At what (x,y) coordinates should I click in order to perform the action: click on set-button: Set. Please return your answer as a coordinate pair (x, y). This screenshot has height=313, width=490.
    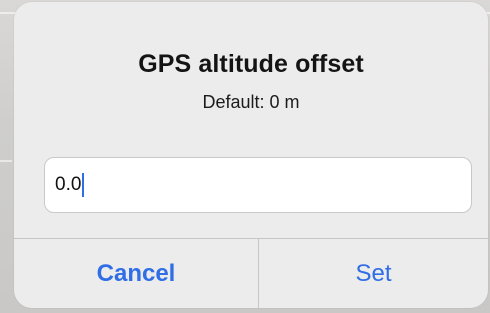
    Looking at the image, I should click on (373, 273).